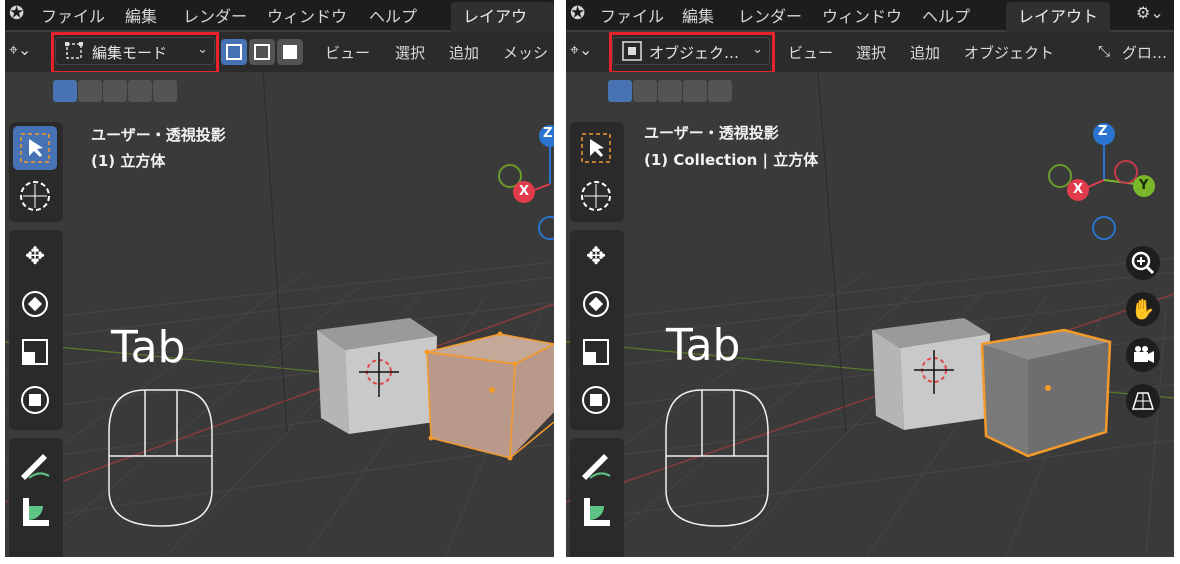  I want to click on gizmo-y-label: Y, so click(1144, 185).